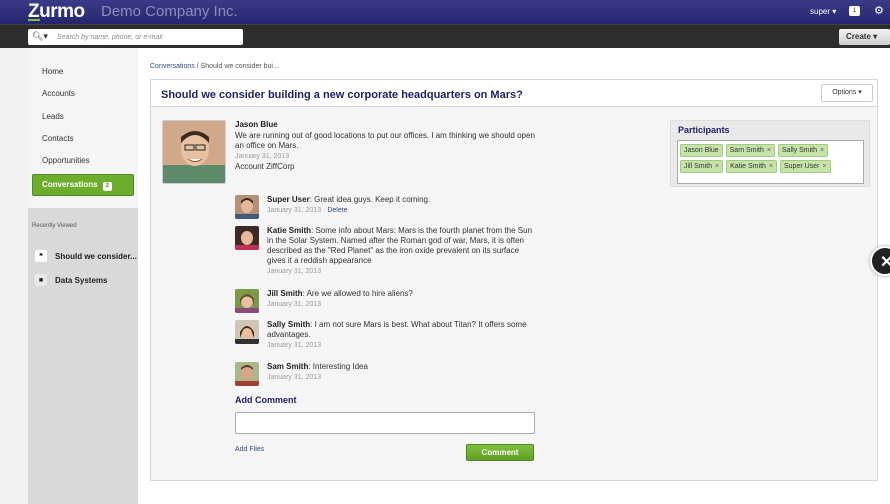 The height and width of the screenshot is (504, 890). Describe the element at coordinates (746, 150) in the screenshot. I see `participant-name: Sam Smith` at that location.